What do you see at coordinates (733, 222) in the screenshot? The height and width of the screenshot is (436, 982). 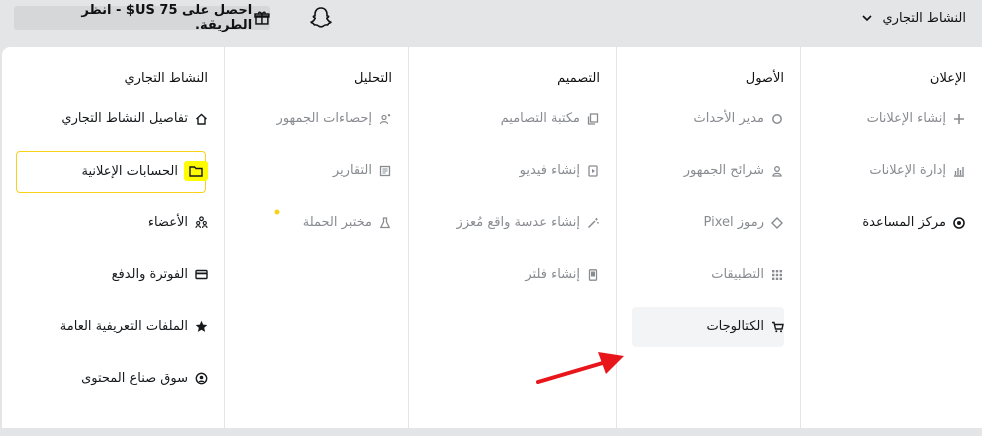 I see `pixel-codes-label: رموز Pixel` at bounding box center [733, 222].